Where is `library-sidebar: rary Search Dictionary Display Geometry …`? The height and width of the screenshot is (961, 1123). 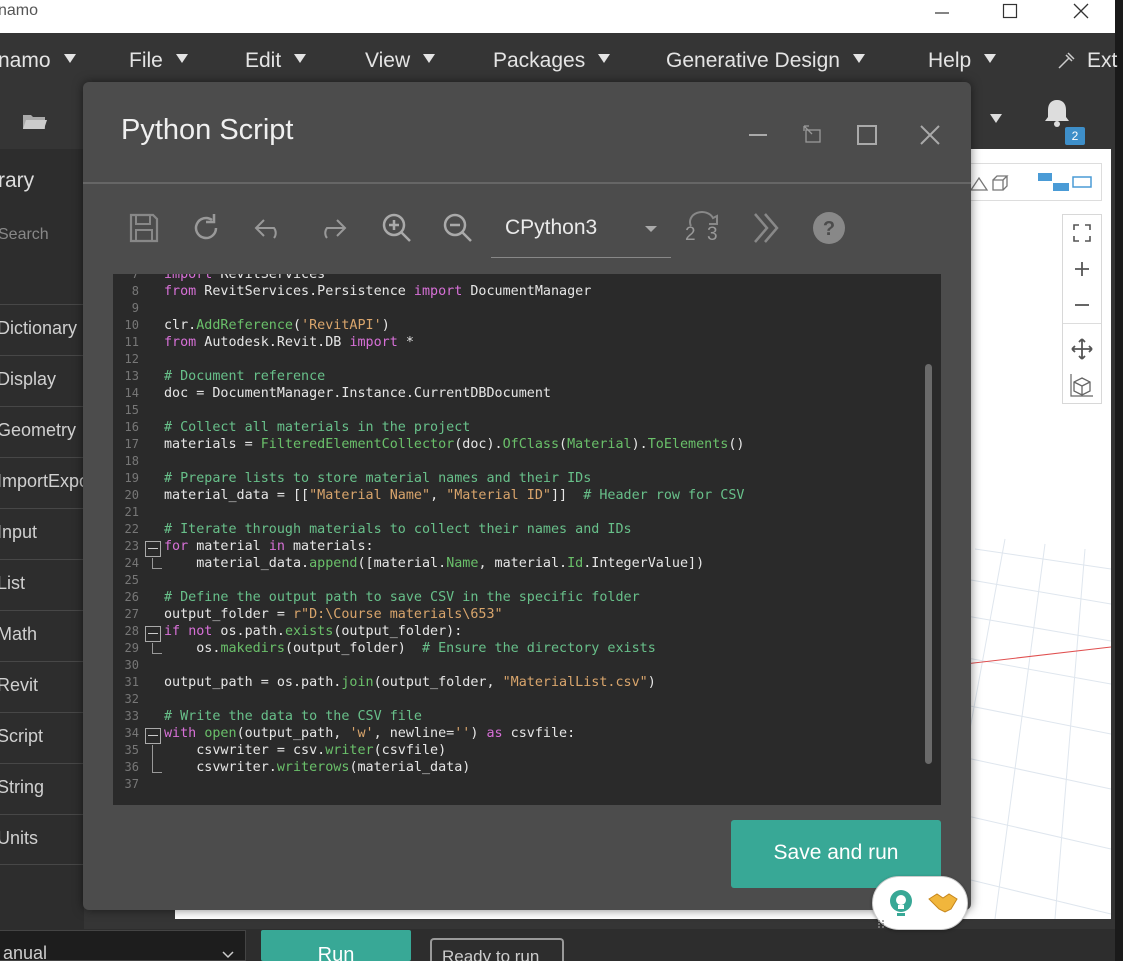
library-sidebar: rary Search Dictionary Display Geometry … is located at coordinates (42, 539).